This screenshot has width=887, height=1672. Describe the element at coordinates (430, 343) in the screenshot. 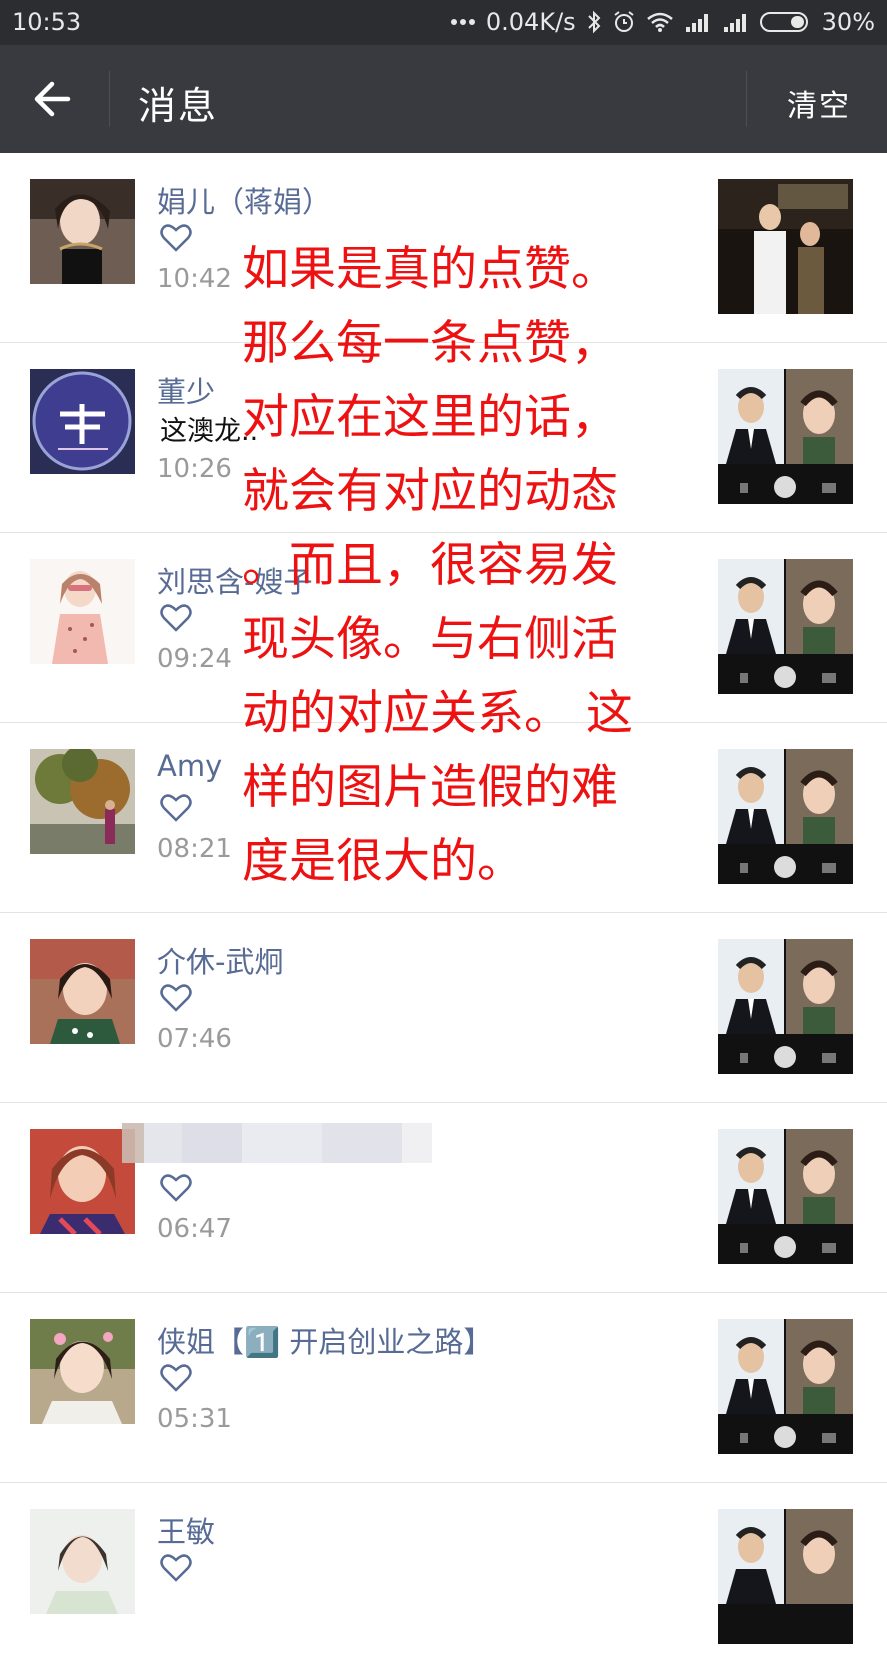

I see `annotation-line: 那么每一条点赞，` at that location.